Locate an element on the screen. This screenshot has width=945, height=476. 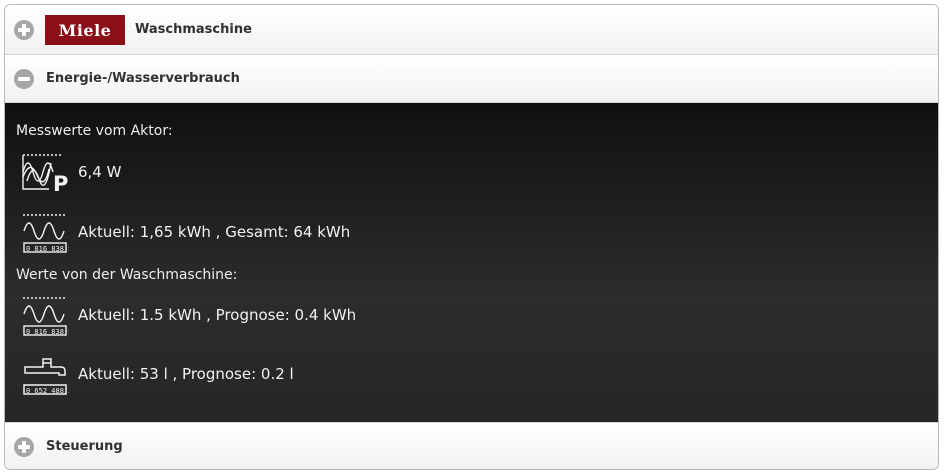
actor-energy-value: Aktuell: 1,65 kWh , Gesamt: 64 kWh is located at coordinates (214, 232).